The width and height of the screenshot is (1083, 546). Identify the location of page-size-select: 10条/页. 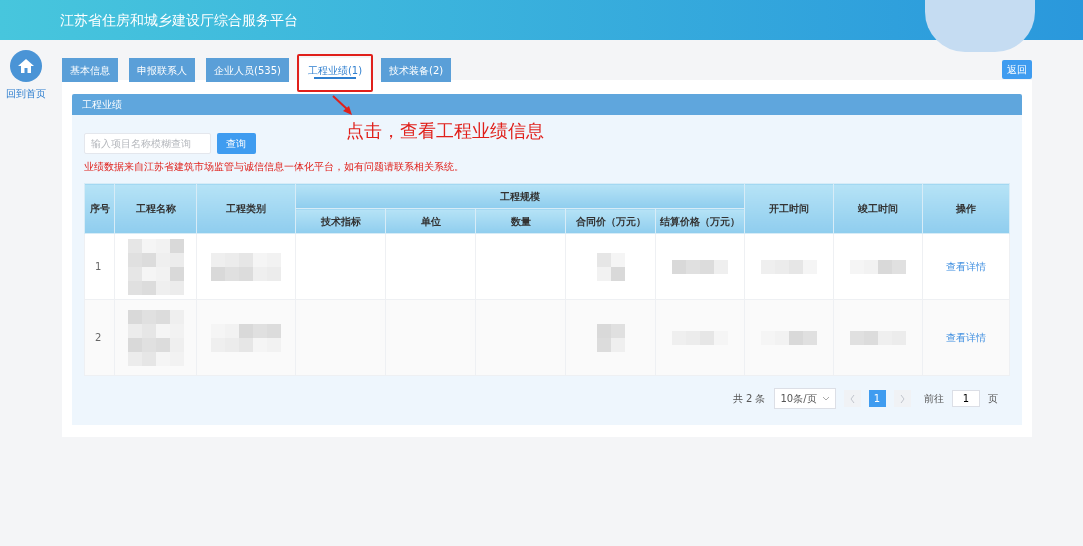
(804, 398).